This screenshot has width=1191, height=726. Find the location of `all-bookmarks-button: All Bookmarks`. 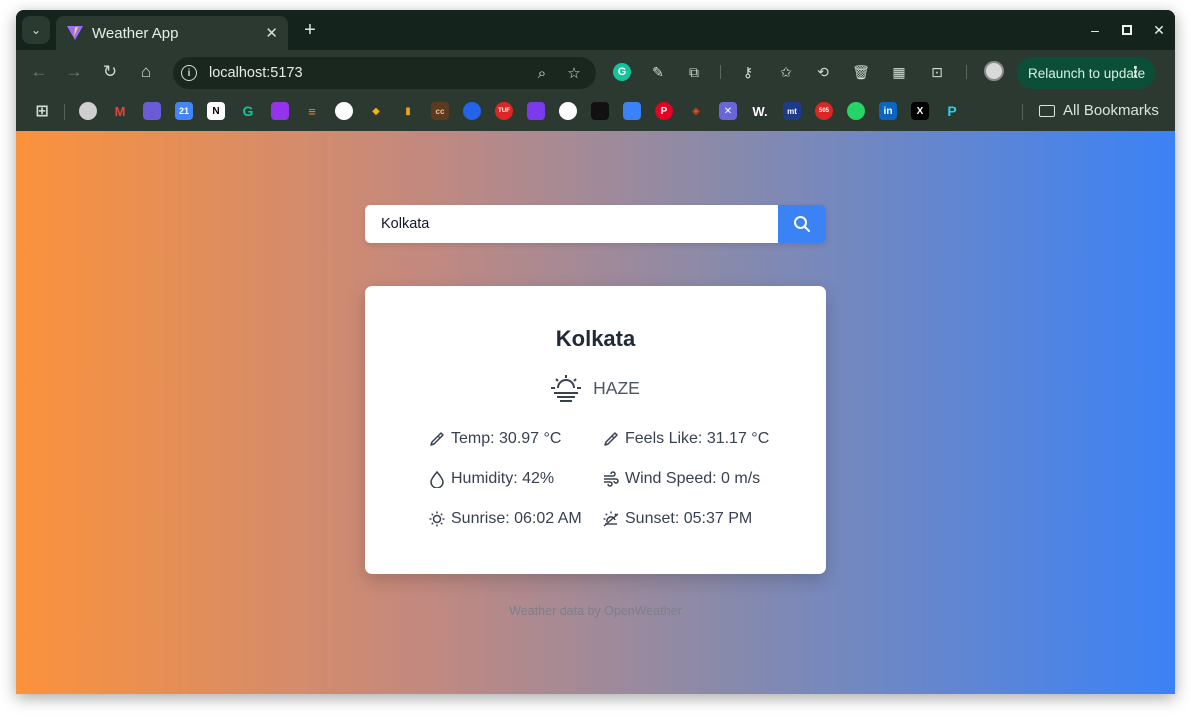

all-bookmarks-button: All Bookmarks is located at coordinates (1099, 110).